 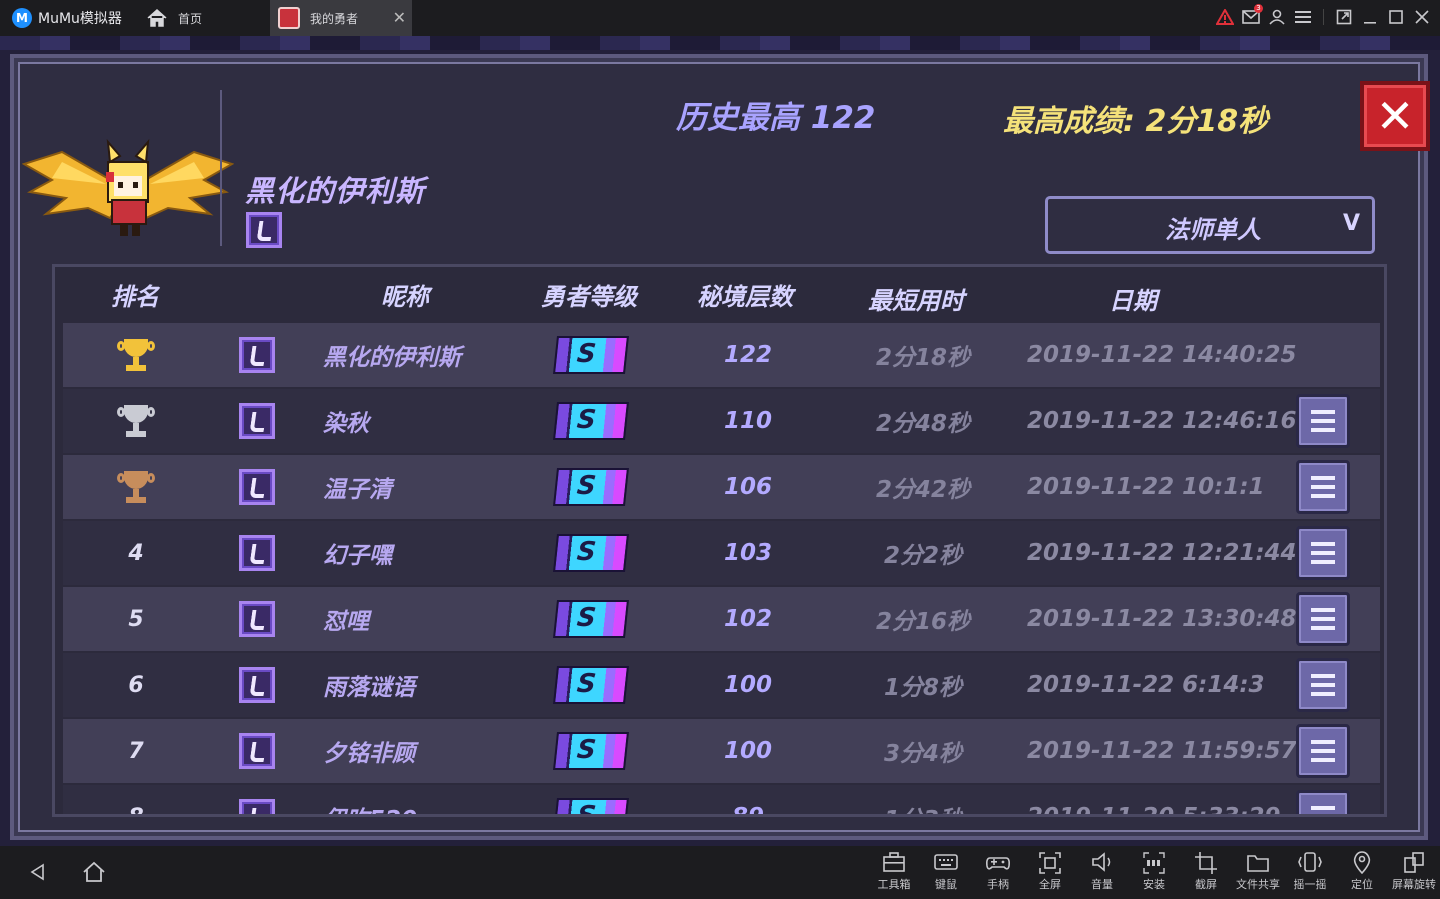 What do you see at coordinates (1102, 873) in the screenshot?
I see `toolbar-volume-button: 音量` at bounding box center [1102, 873].